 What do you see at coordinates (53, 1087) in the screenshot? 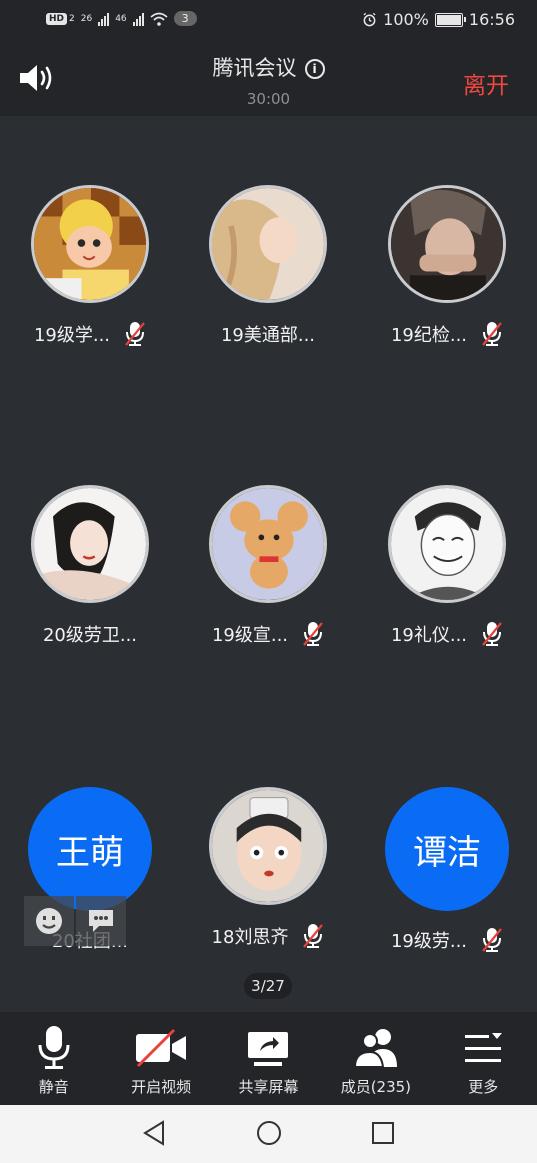
I see `mute-label: 静音` at bounding box center [53, 1087].